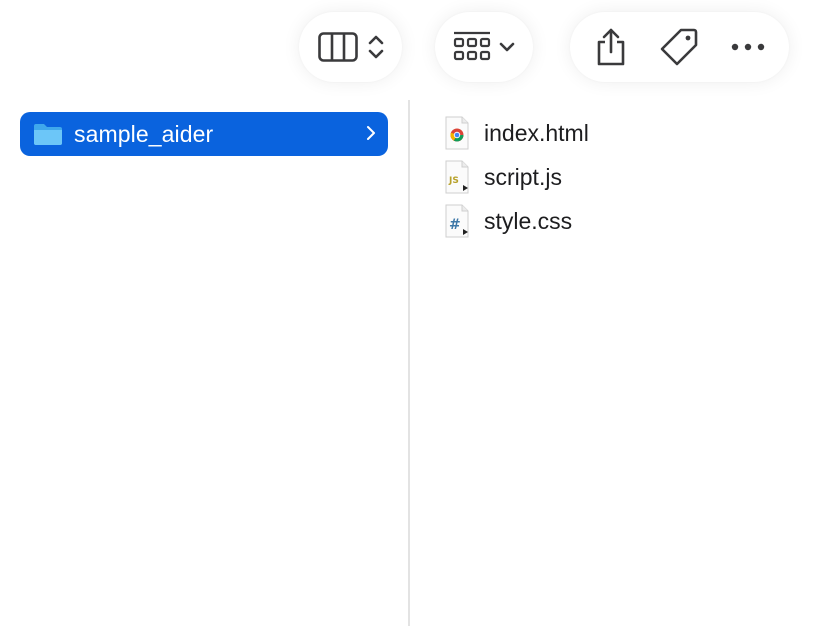  I want to click on folder-name: sample_aider, so click(144, 133).